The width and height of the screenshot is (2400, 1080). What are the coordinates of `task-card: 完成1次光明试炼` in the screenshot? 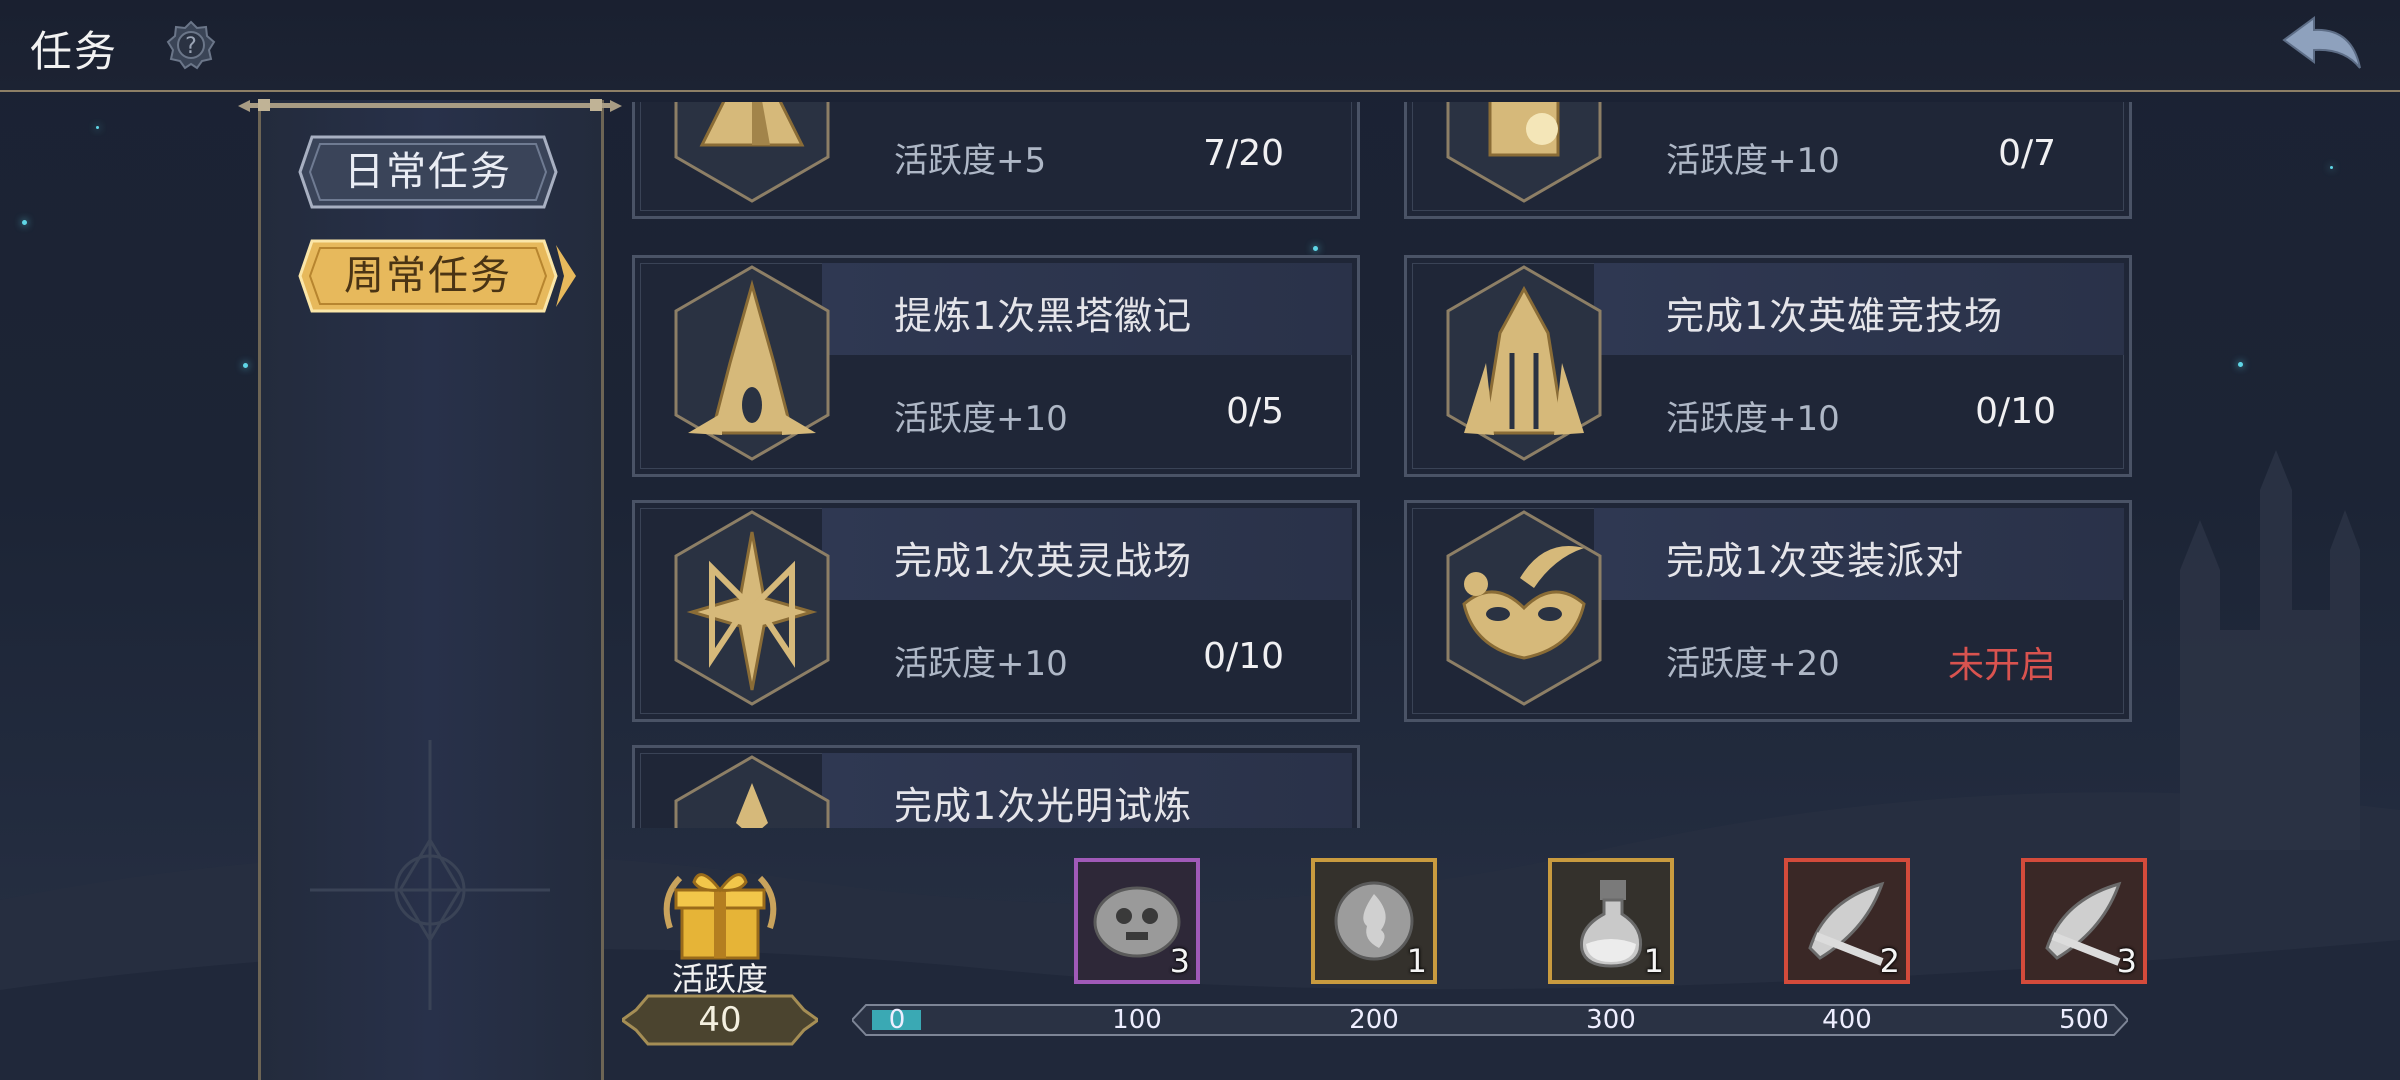 It's located at (996, 786).